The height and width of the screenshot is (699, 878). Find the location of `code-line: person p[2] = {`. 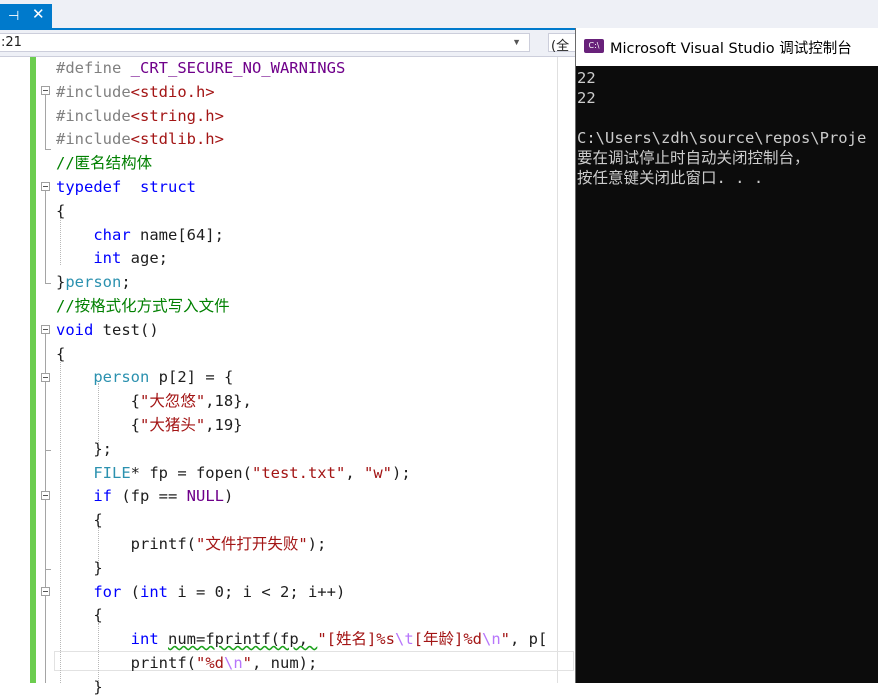

code-line: person p[2] = { is located at coordinates (144, 377).